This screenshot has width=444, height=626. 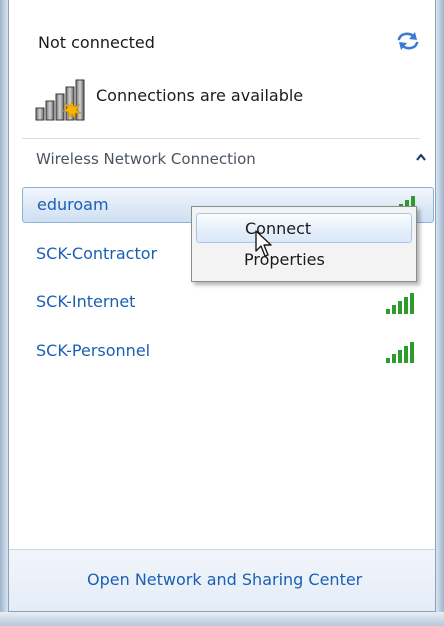 What do you see at coordinates (228, 352) in the screenshot?
I see `network-item-sck-personnel: SCK-Personnel` at bounding box center [228, 352].